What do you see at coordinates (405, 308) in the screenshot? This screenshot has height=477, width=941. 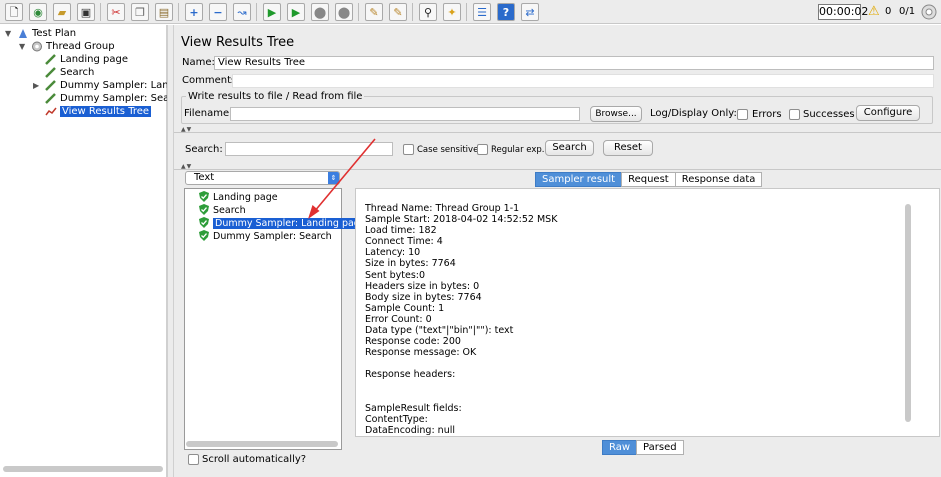 I see `detail-line: Sample Count: 1` at bounding box center [405, 308].